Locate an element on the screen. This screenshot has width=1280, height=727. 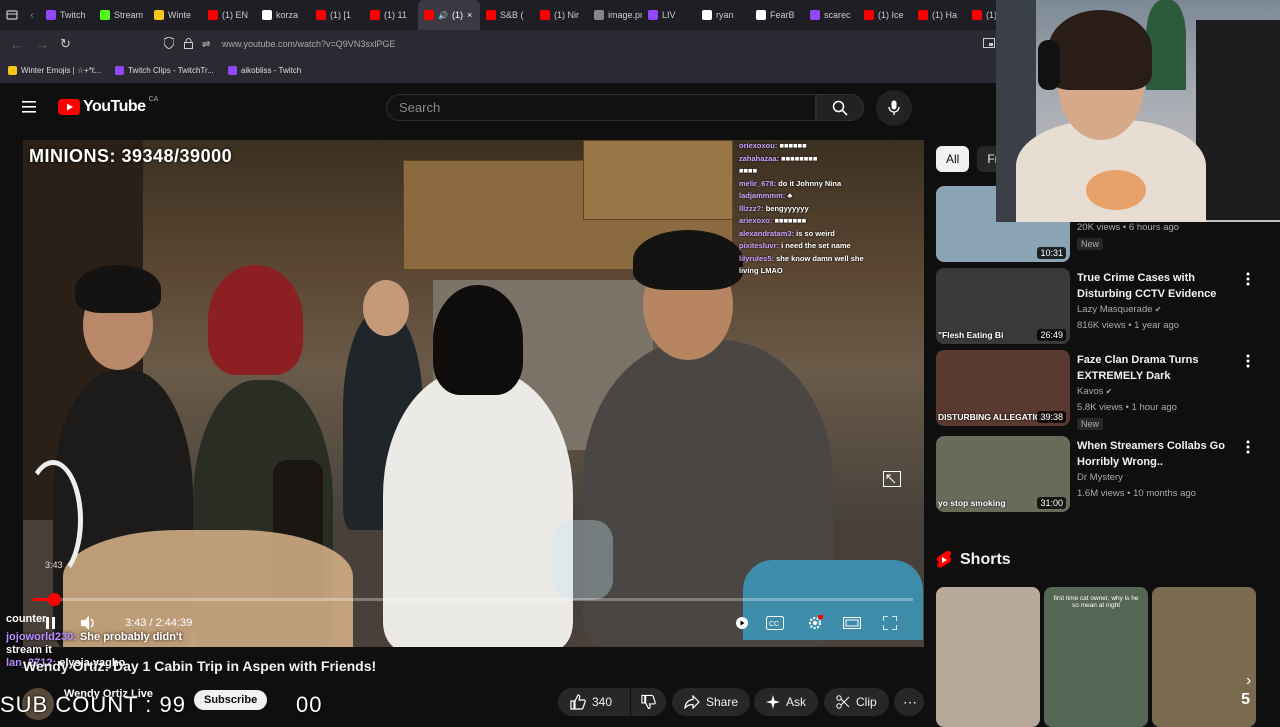
related-video-meta: 5.8K views • 1 hour ago is located at coordinates (1127, 407).